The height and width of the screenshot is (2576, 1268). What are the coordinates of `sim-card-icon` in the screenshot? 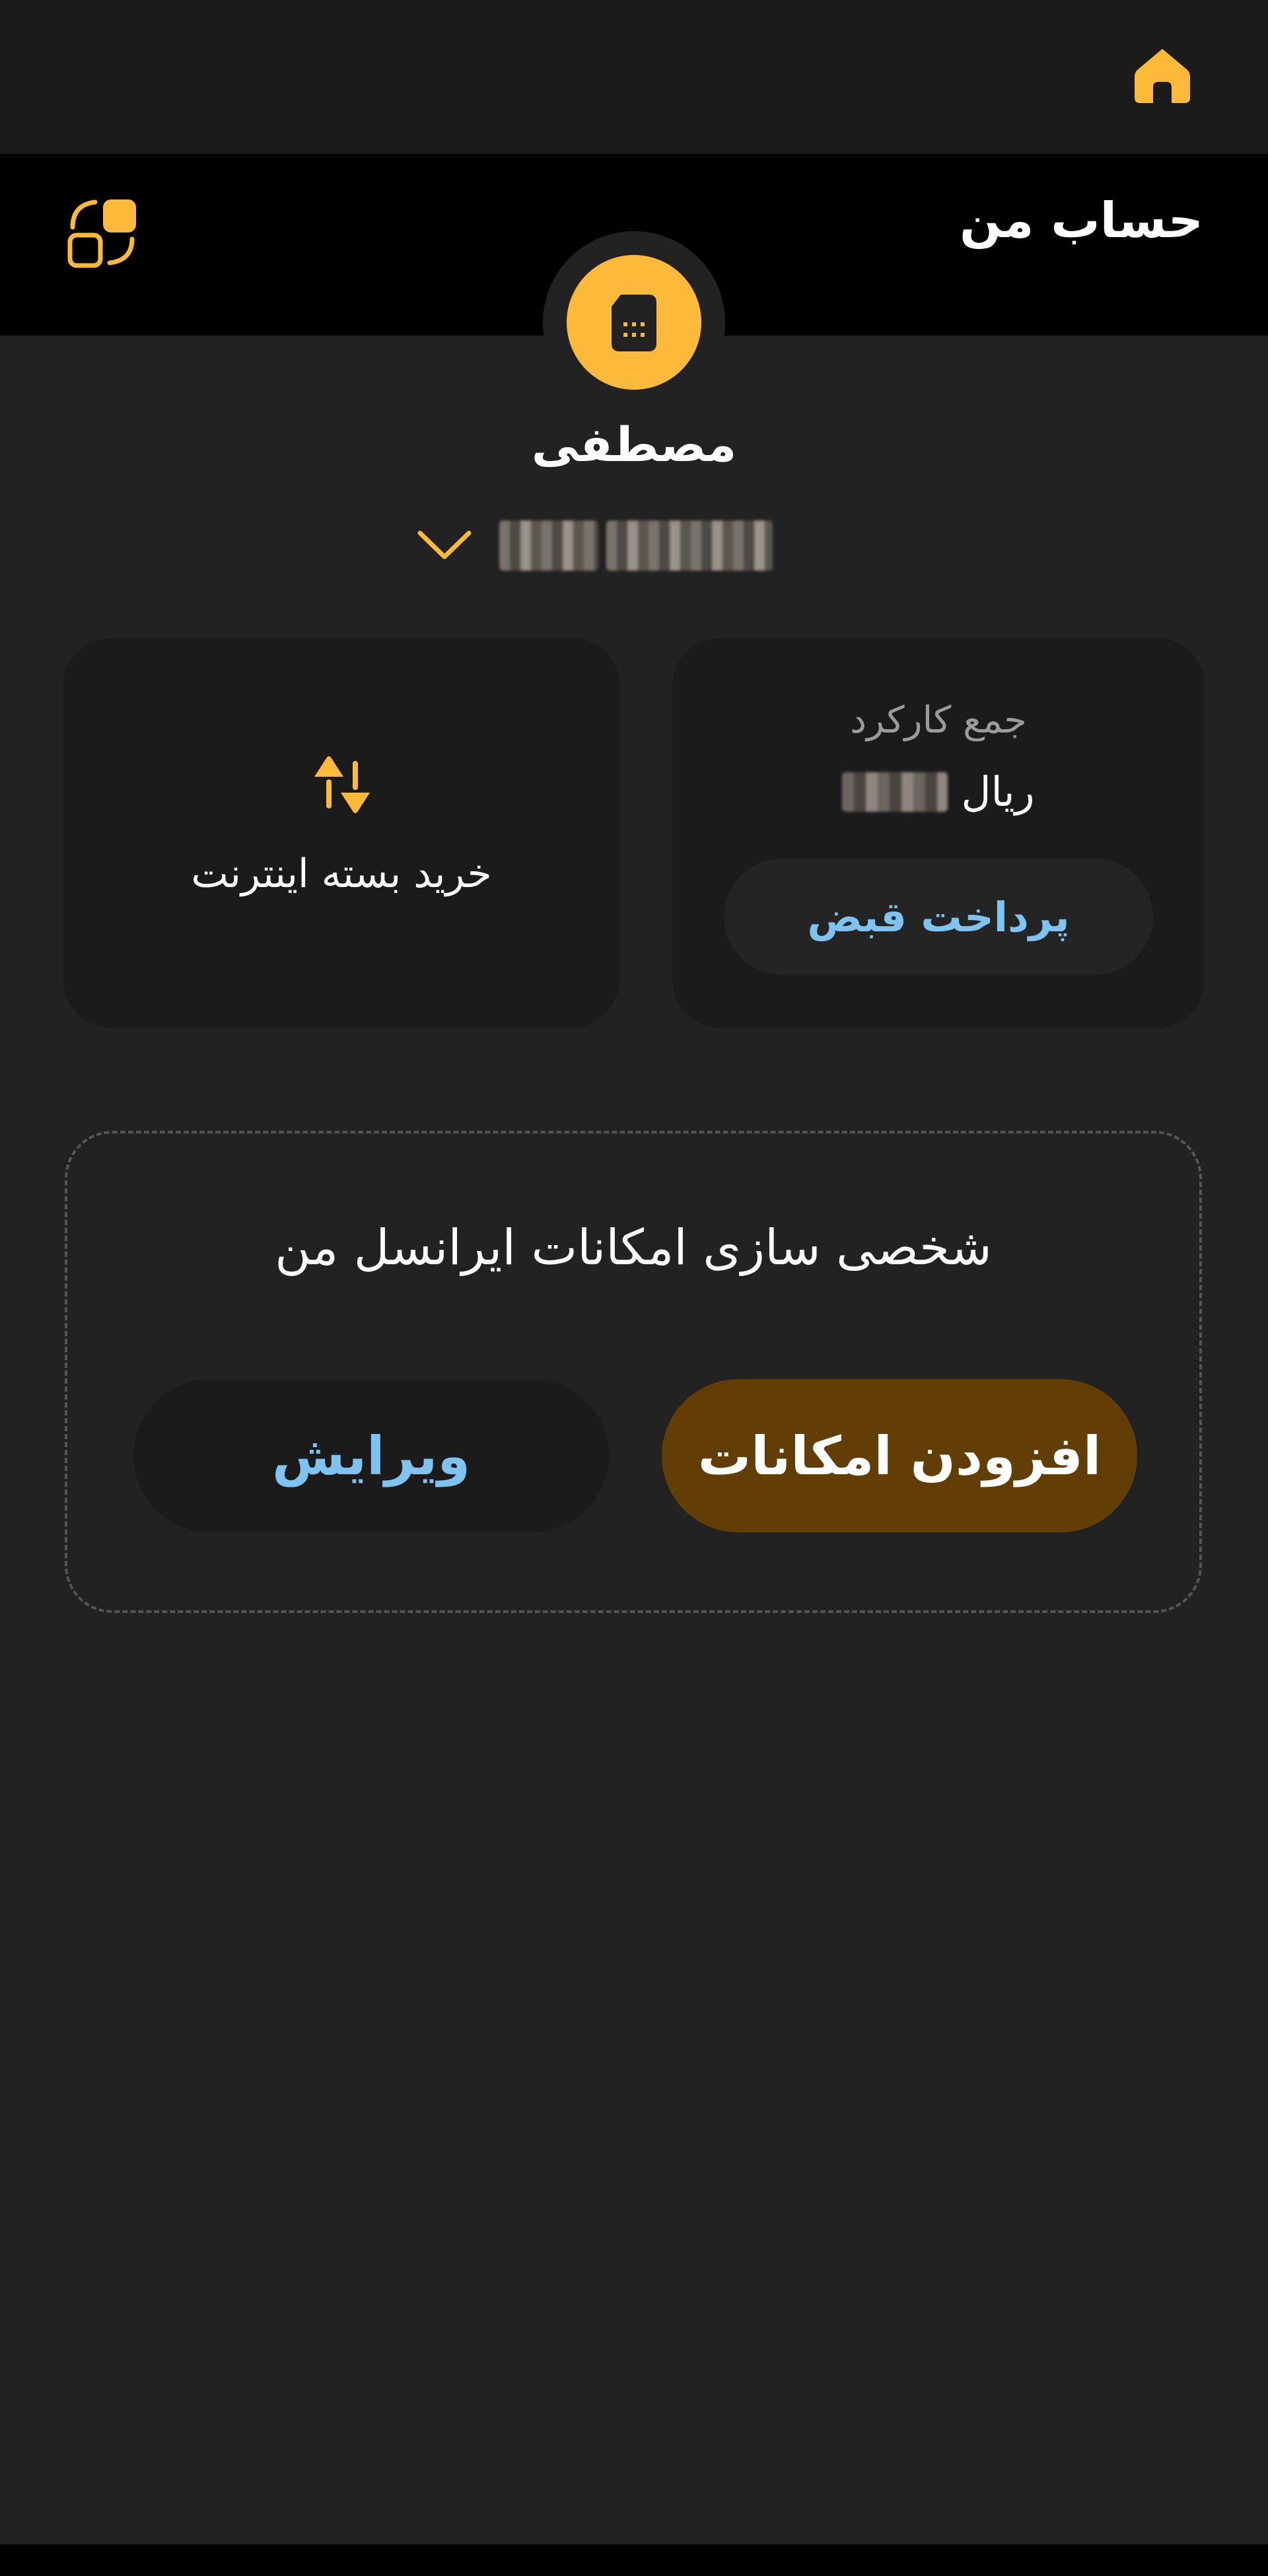 It's located at (634, 323).